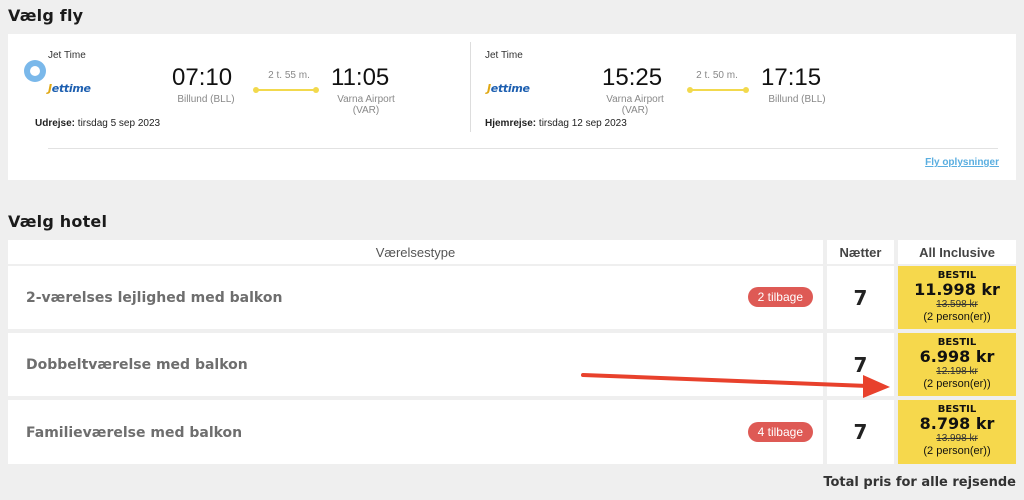 Image resolution: width=1024 pixels, height=500 pixels. I want to click on annotation-arrow-icon, so click(735, 385).